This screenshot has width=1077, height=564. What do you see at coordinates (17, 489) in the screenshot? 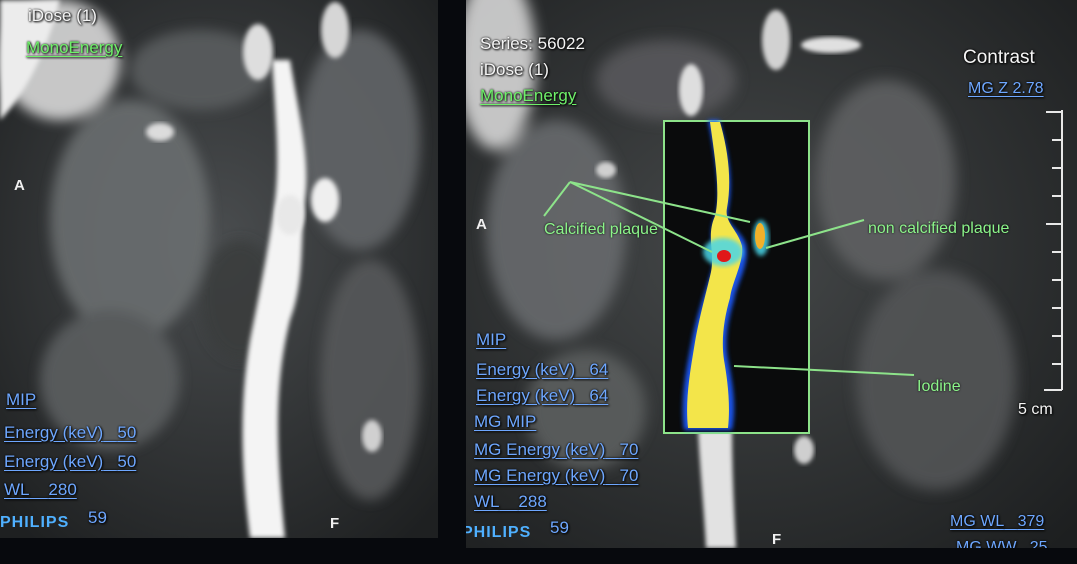
I see `left-wl-label: WL` at bounding box center [17, 489].